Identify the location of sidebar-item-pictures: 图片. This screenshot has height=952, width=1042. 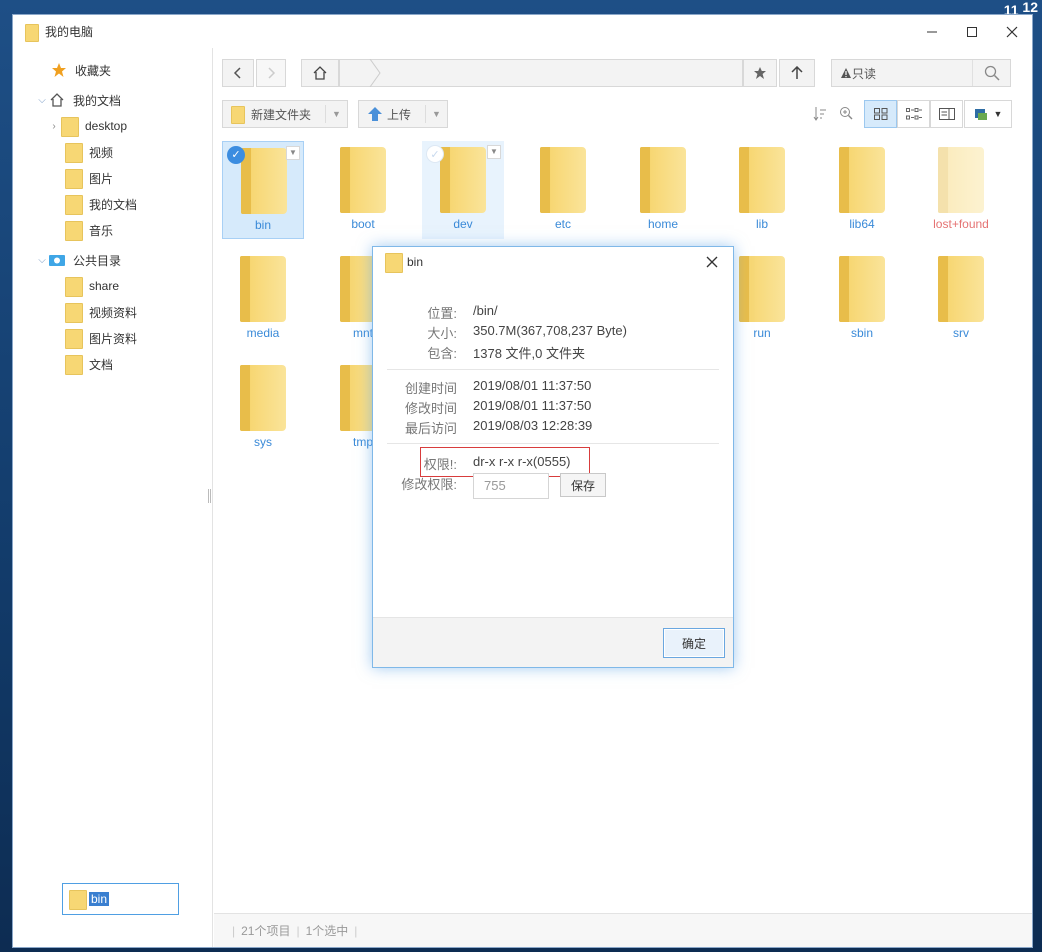
(89, 178).